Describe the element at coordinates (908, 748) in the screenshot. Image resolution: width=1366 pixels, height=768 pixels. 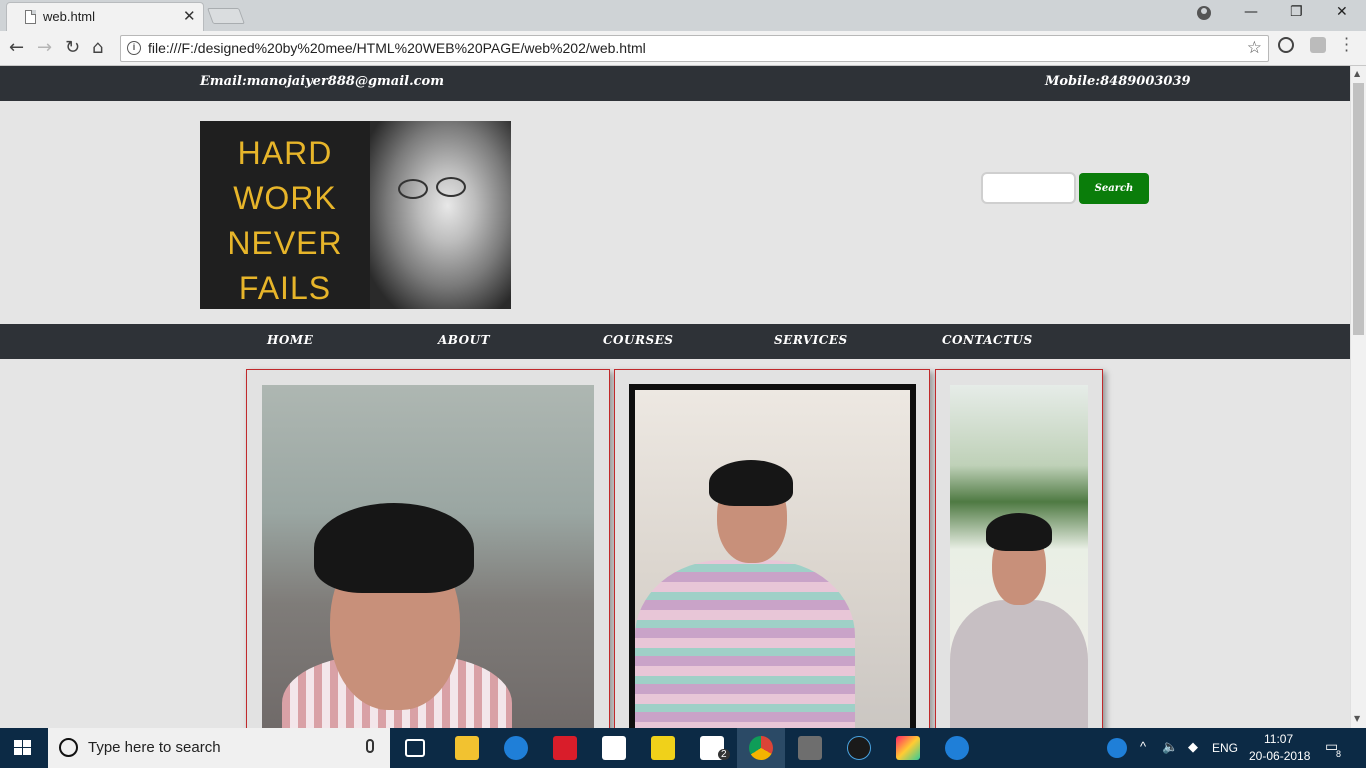
I see `game-icon` at that location.